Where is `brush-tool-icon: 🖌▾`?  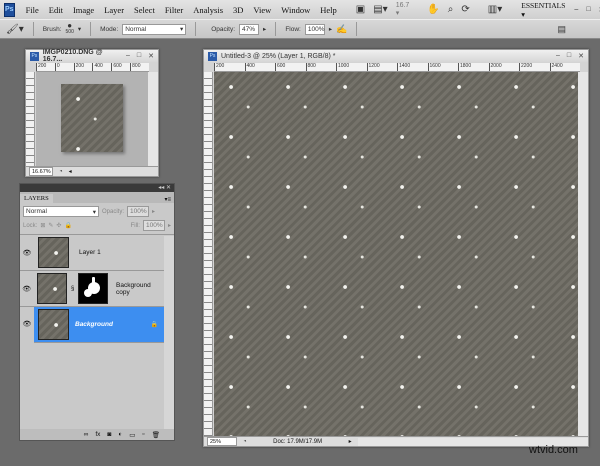 brush-tool-icon: 🖌▾ is located at coordinates (15, 29).